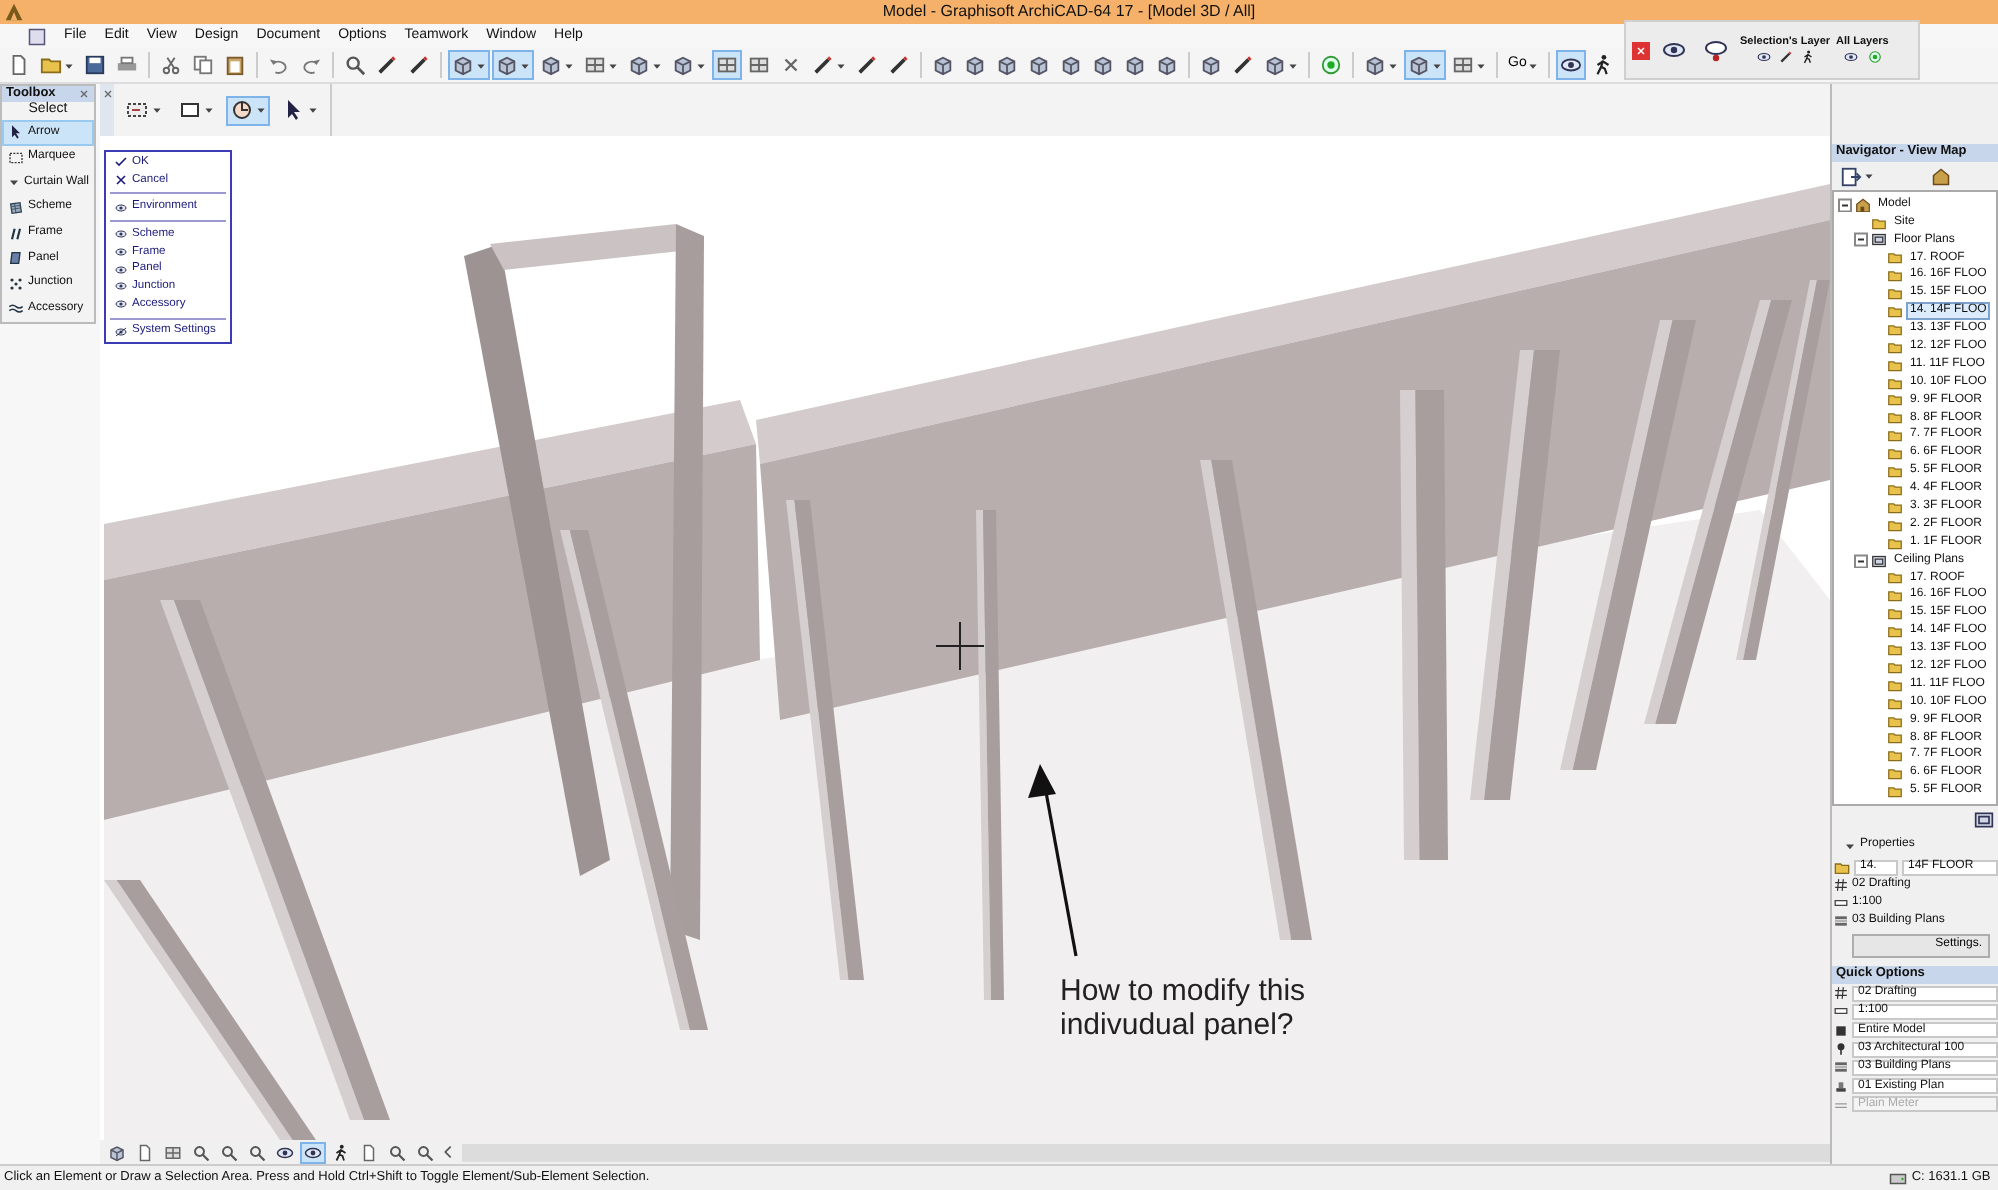 This screenshot has height=1190, width=1998. I want to click on double-slash-icon, so click(16, 233).